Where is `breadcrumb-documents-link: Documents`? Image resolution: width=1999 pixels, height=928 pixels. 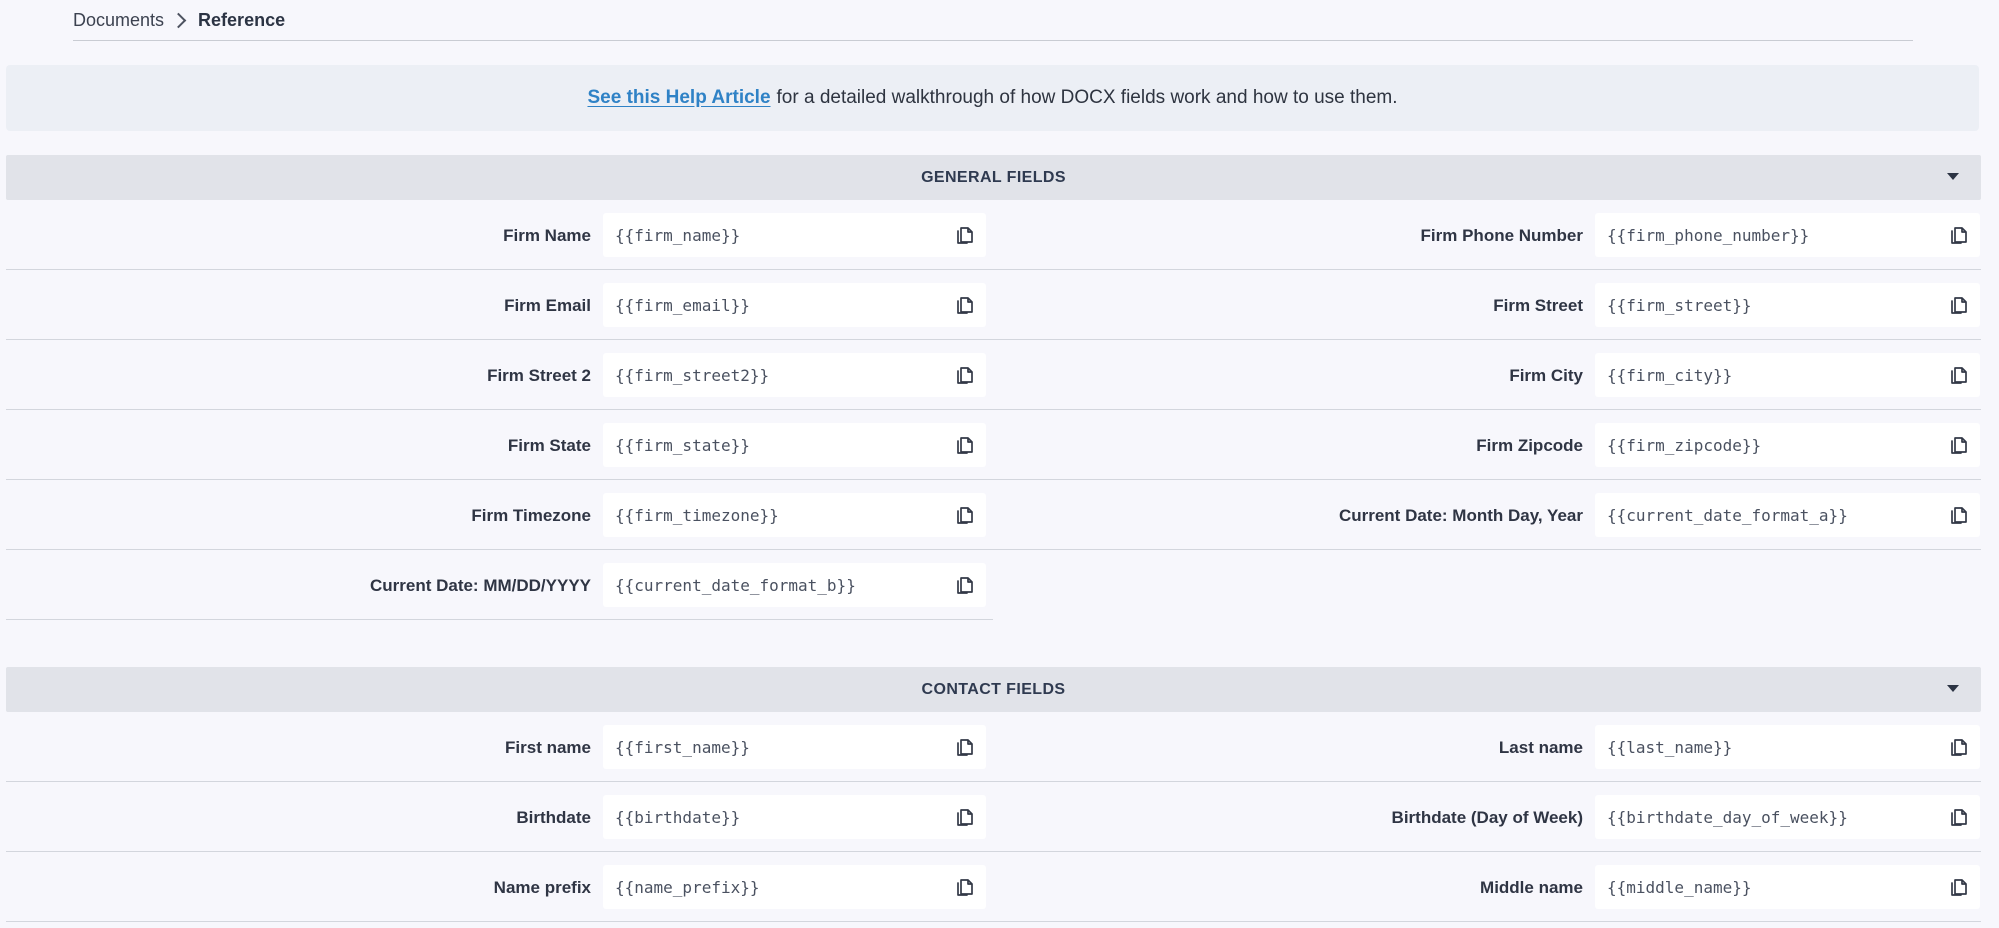 breadcrumb-documents-link: Documents is located at coordinates (118, 20).